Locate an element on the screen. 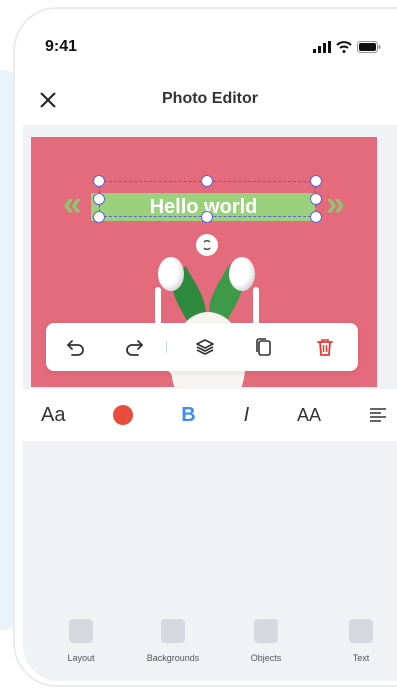 The image size is (397, 691). rotate-handle is located at coordinates (207, 245).